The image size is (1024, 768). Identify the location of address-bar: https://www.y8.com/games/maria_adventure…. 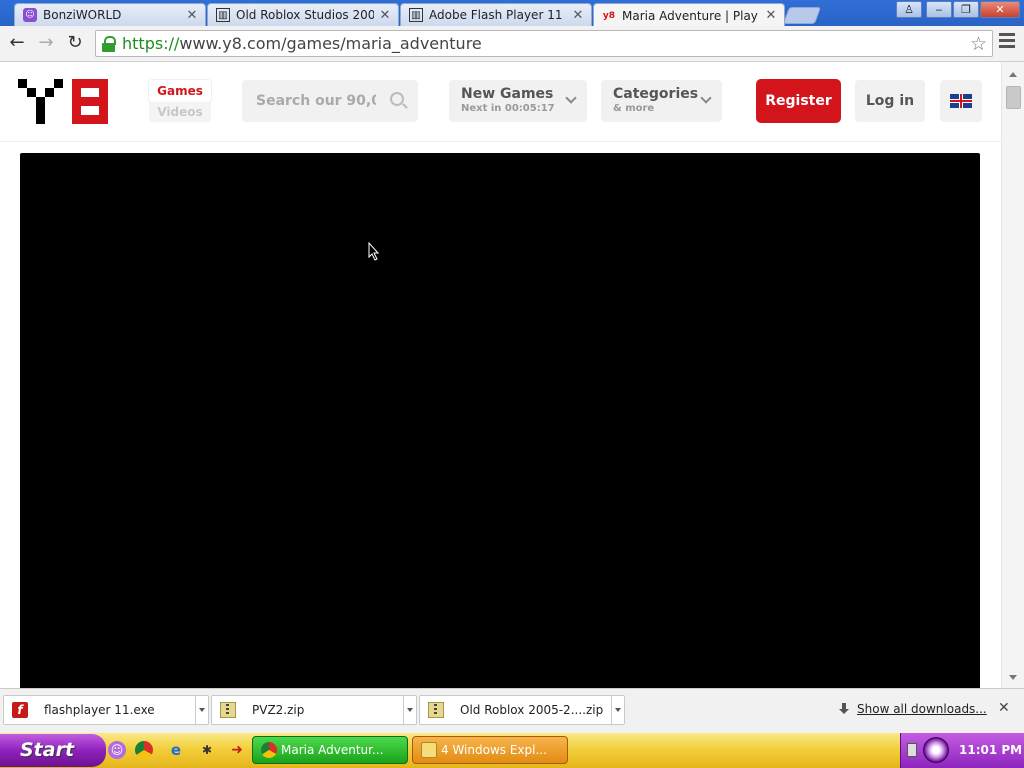
(544, 43).